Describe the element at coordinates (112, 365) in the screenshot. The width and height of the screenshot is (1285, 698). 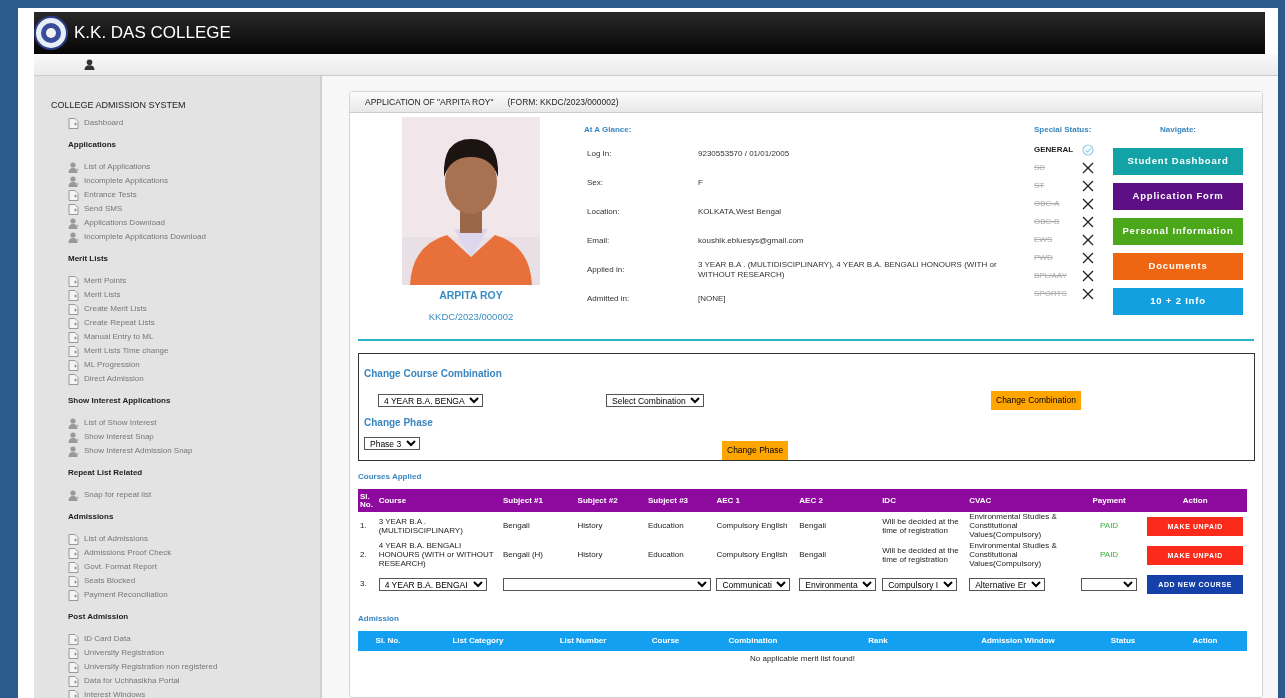
I see `sidebar-link: ML Progression` at that location.